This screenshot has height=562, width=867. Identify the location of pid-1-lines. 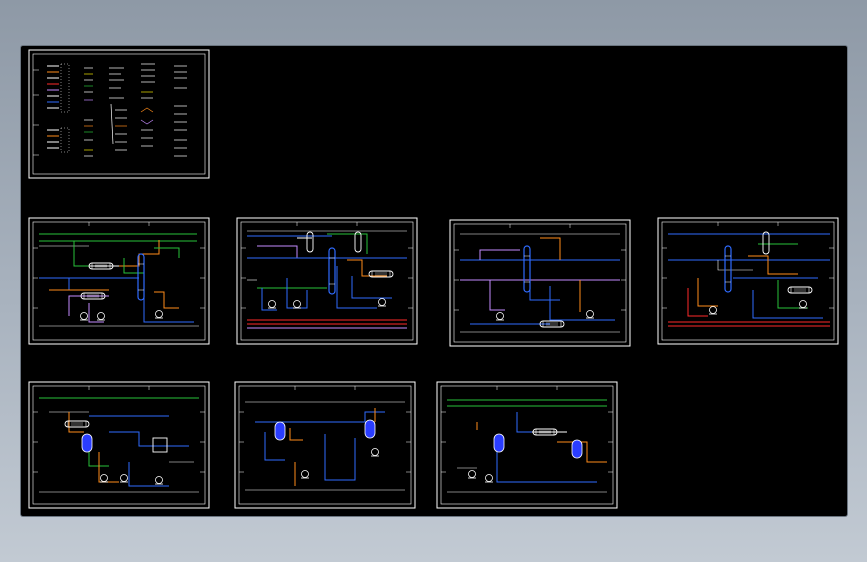
(119, 280).